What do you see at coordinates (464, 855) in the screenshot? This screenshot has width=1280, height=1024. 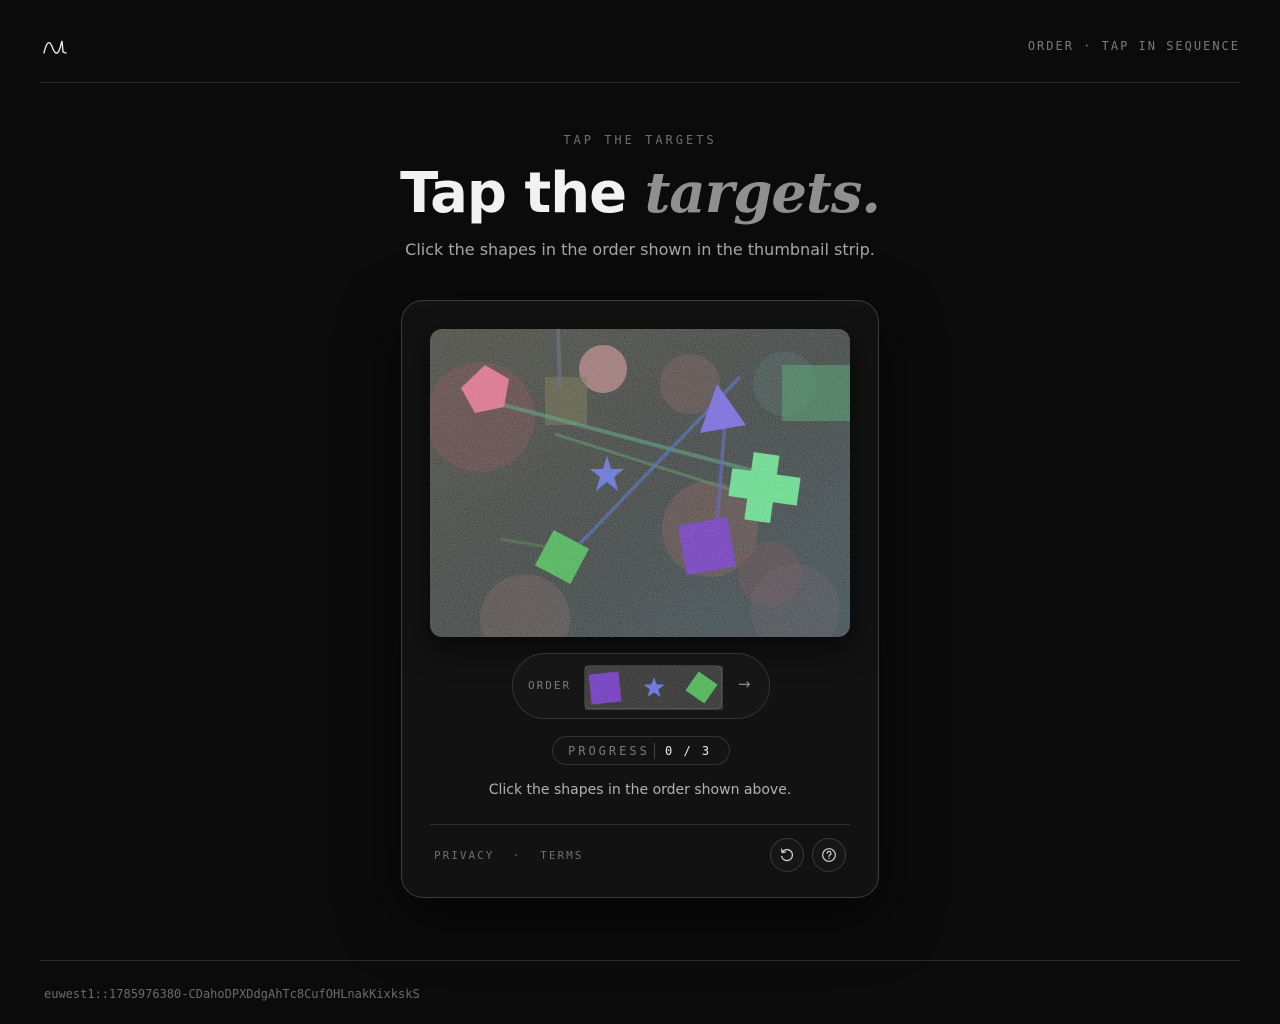 I see `privacy-link: PRIVACY` at bounding box center [464, 855].